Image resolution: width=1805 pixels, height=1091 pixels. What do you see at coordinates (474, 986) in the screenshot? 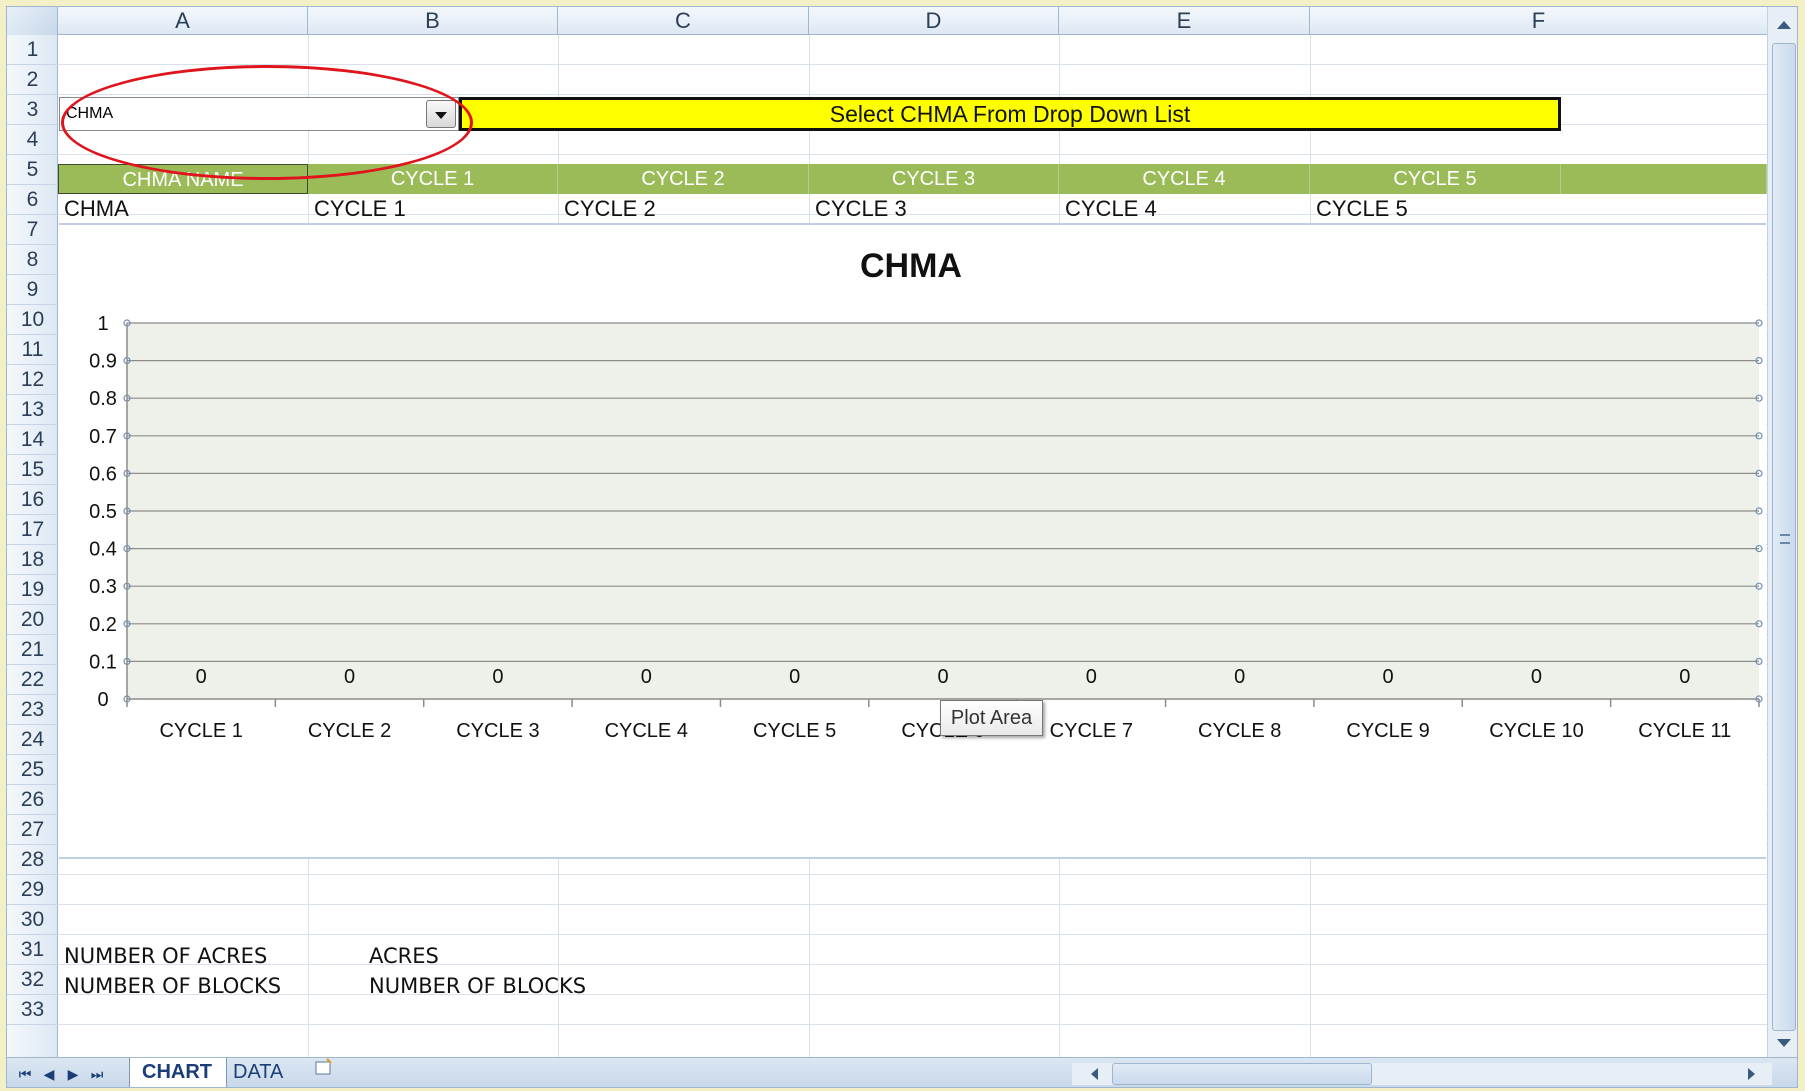
I see `cell-b31: NUMBER OF BLOCKS` at bounding box center [474, 986].